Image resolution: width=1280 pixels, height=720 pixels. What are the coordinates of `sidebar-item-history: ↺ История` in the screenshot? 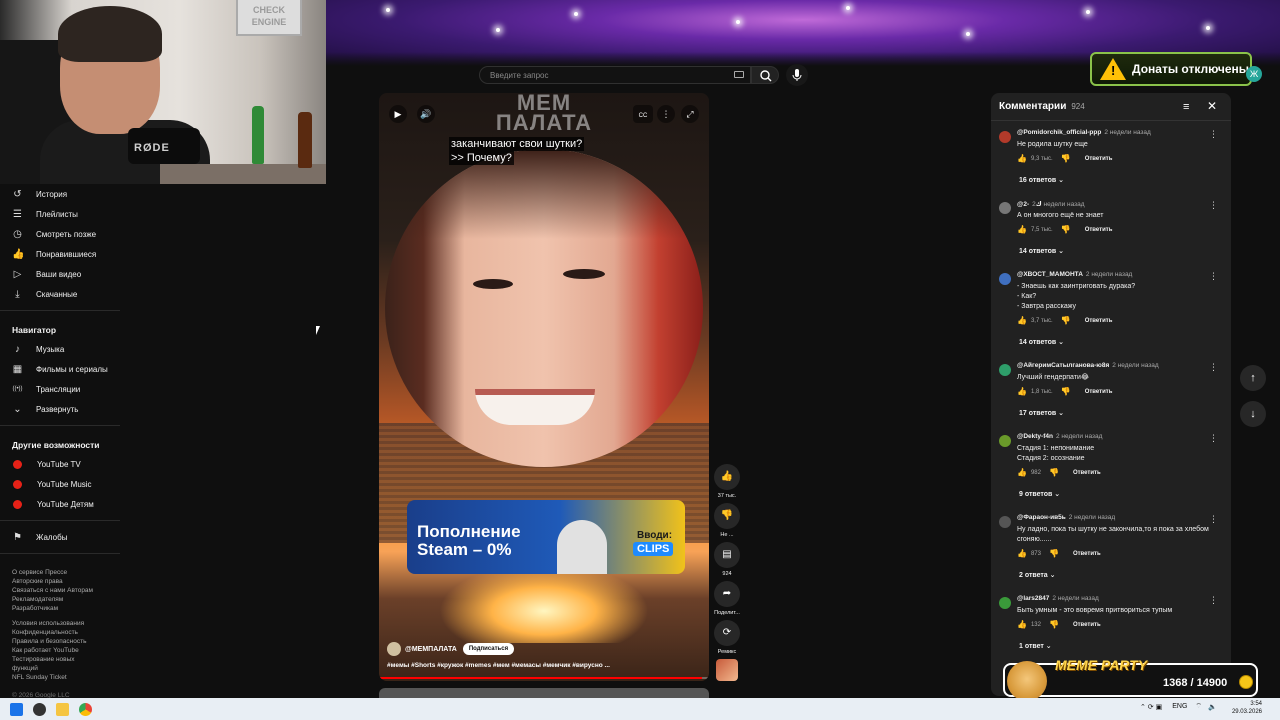 It's located at (60, 194).